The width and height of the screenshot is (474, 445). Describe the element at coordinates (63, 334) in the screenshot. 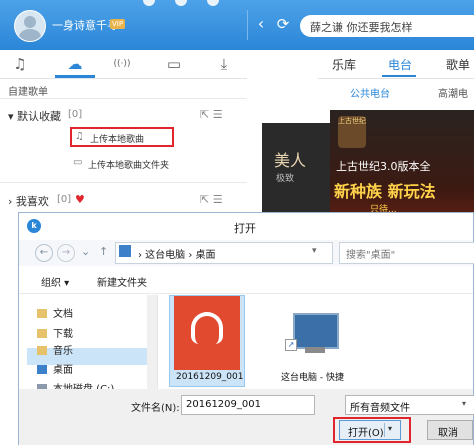

I see `tree-item-label: 下载` at that location.